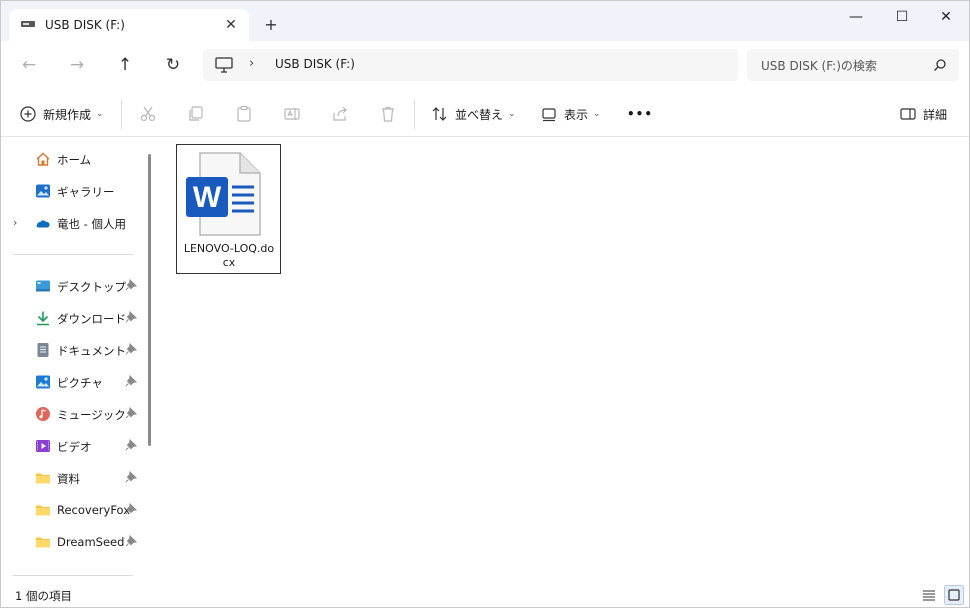  I want to click on view-button: 表示 ⌄, so click(570, 114).